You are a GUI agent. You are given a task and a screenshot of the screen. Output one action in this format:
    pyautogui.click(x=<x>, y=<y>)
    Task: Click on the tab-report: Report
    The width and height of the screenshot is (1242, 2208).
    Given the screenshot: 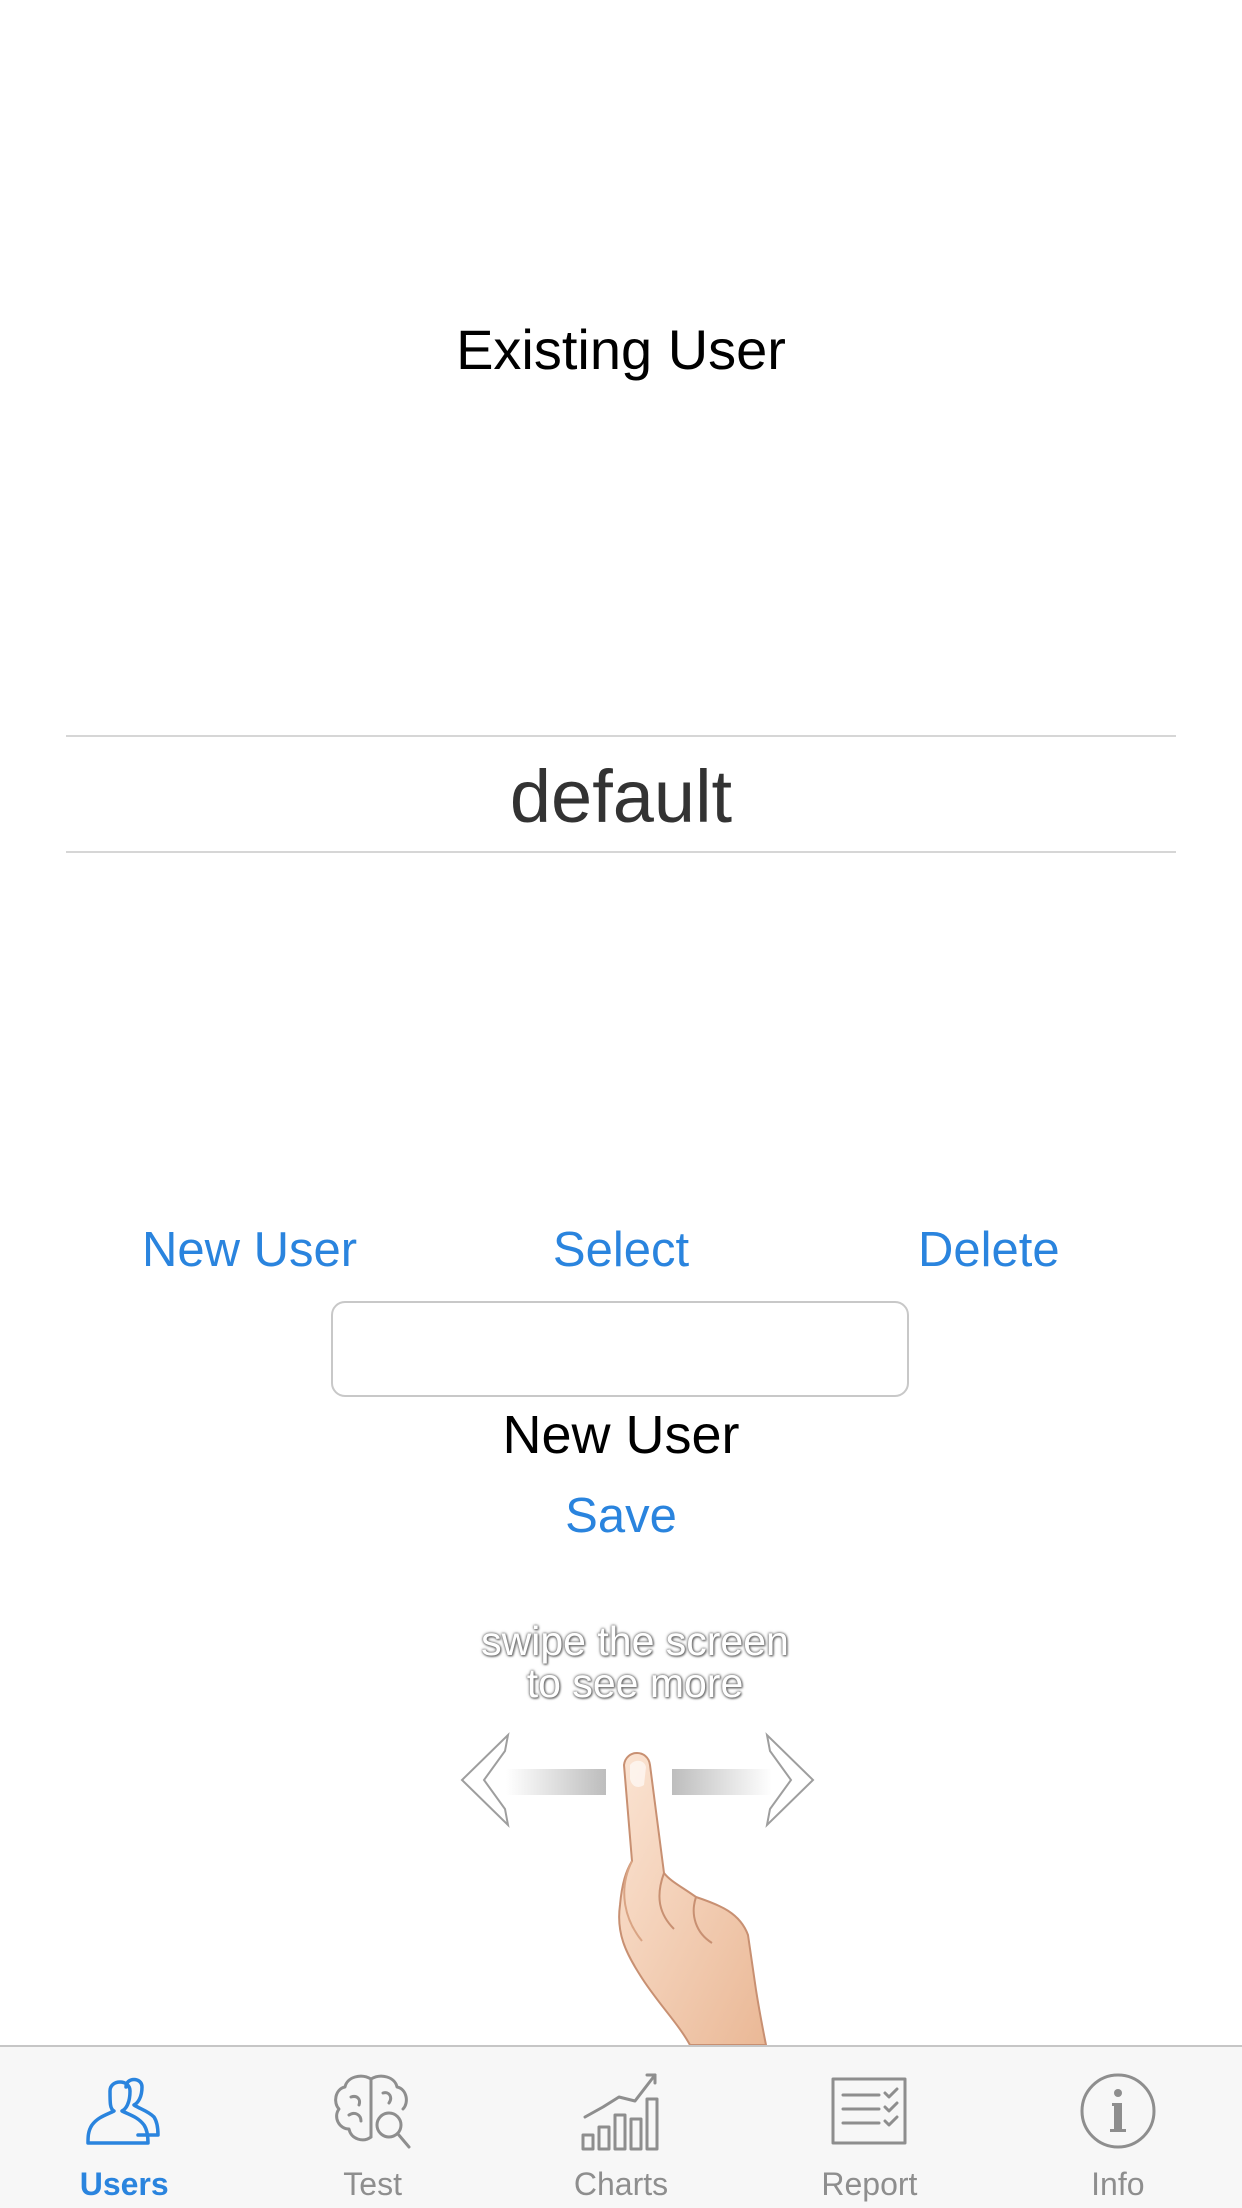 What is the action you would take?
    pyautogui.click(x=869, y=2127)
    